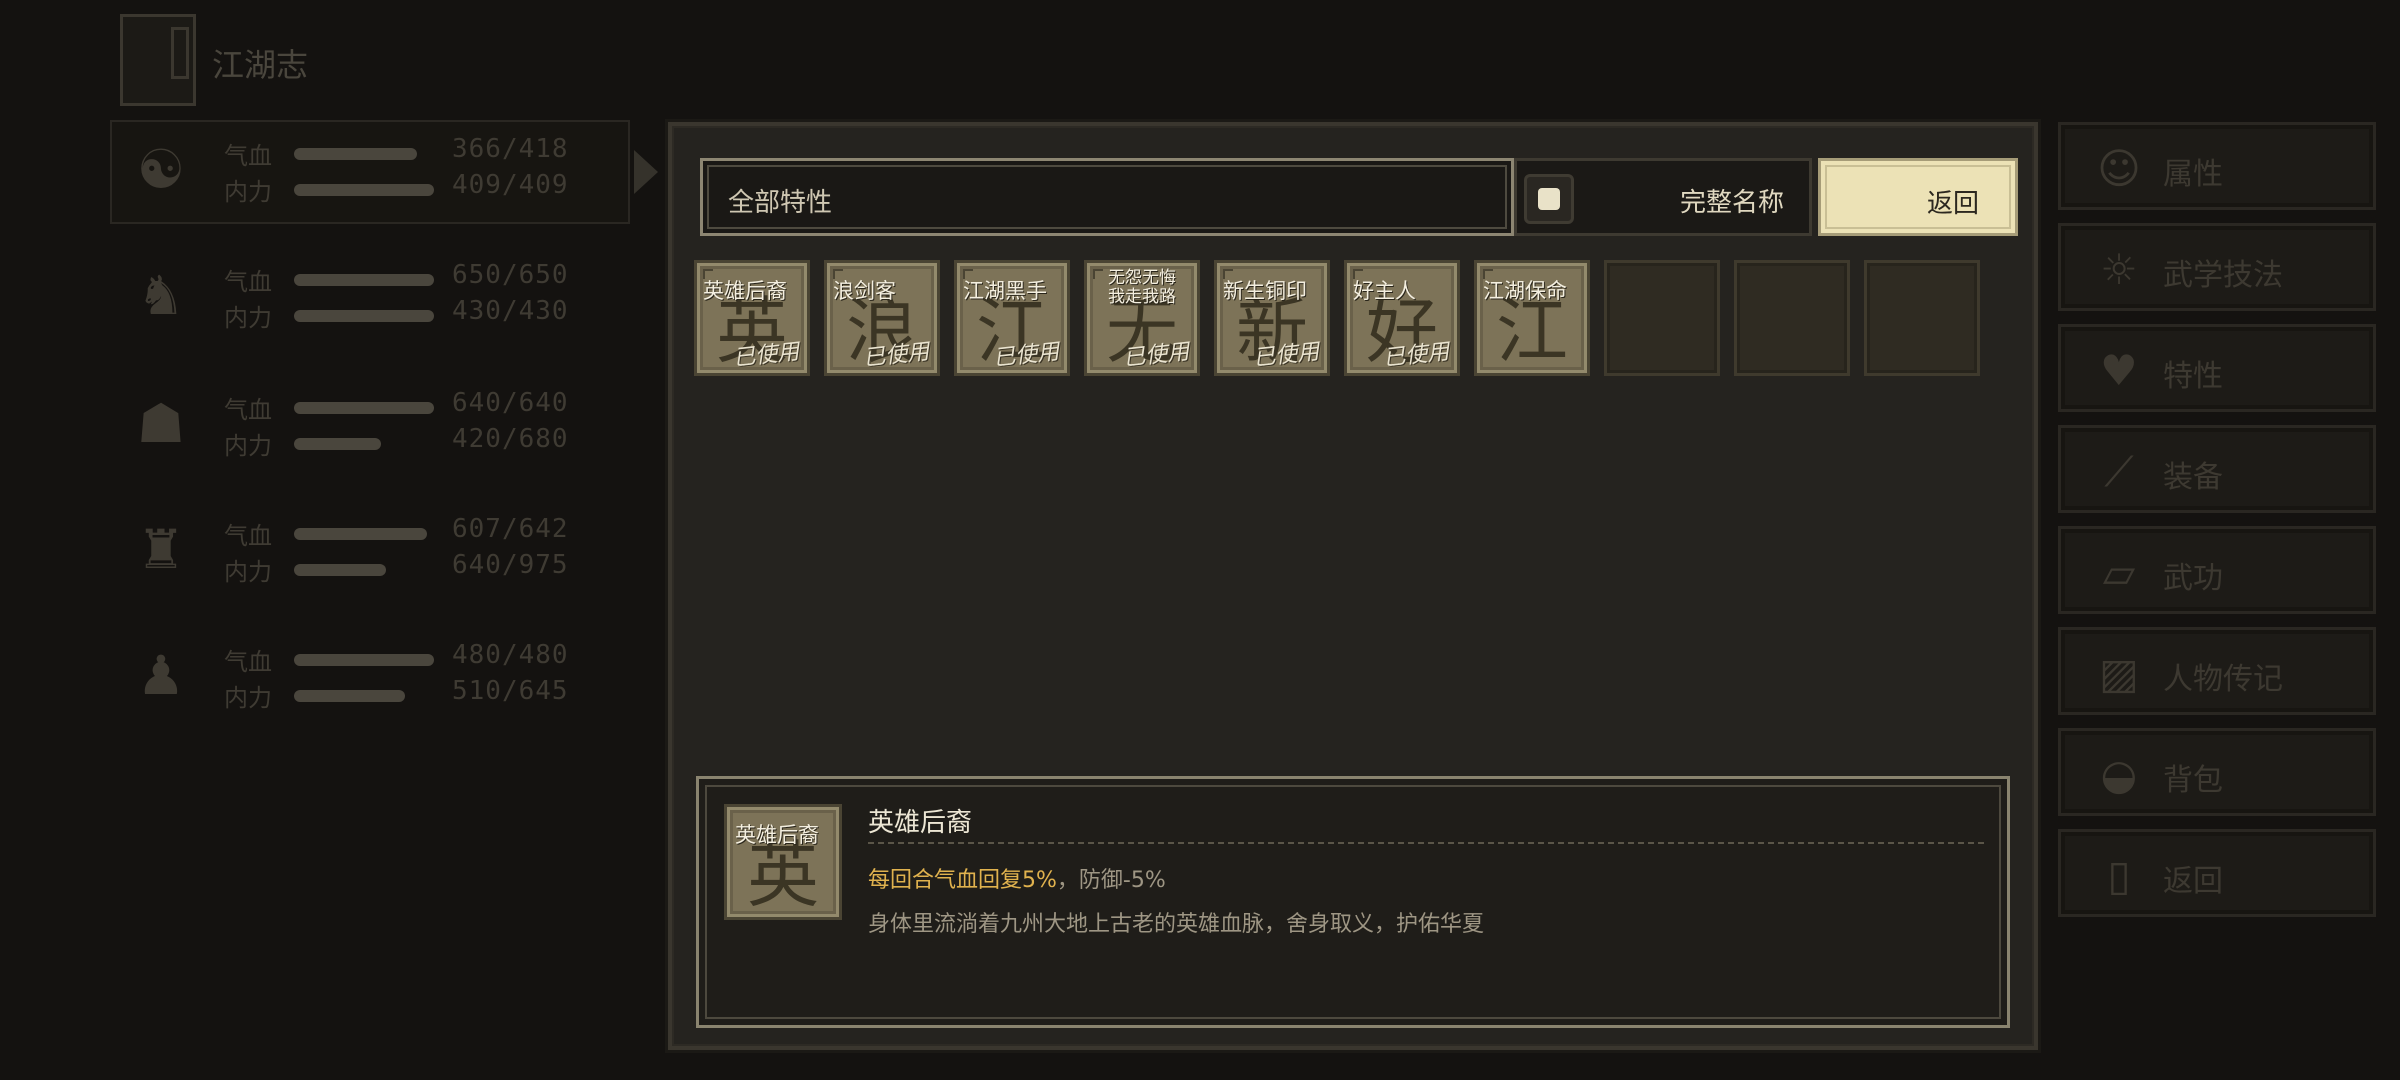 Image resolution: width=2400 pixels, height=1080 pixels. What do you see at coordinates (2193, 376) in the screenshot?
I see `menu-item-label: 特性` at bounding box center [2193, 376].